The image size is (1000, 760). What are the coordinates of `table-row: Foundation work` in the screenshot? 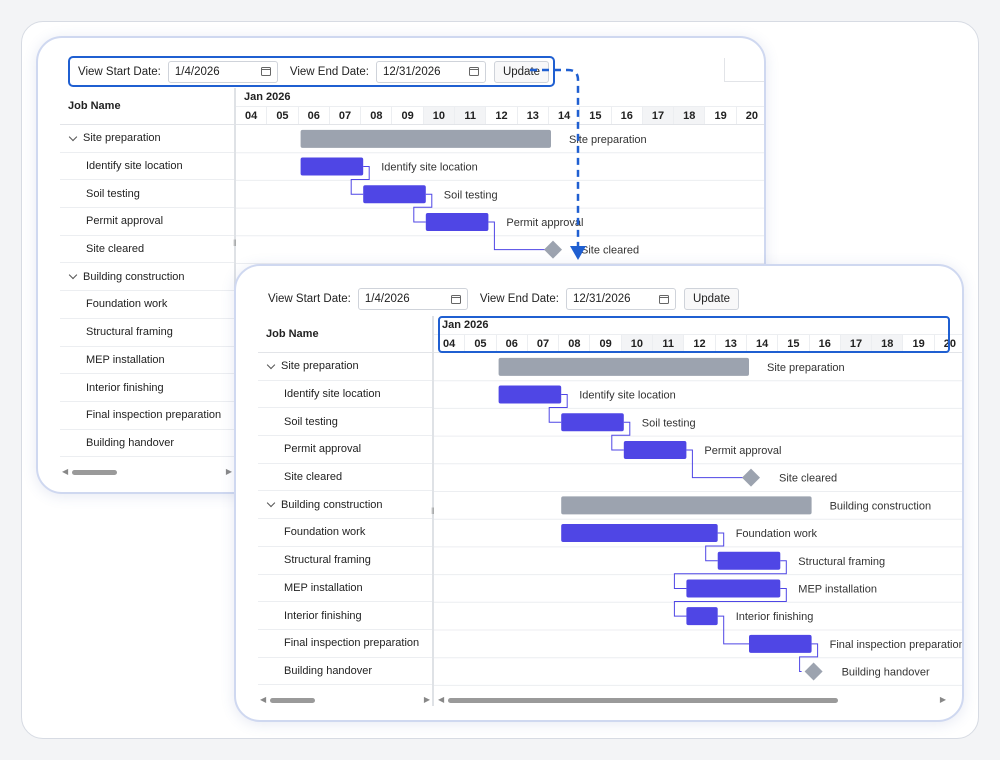 It's located at (345, 533).